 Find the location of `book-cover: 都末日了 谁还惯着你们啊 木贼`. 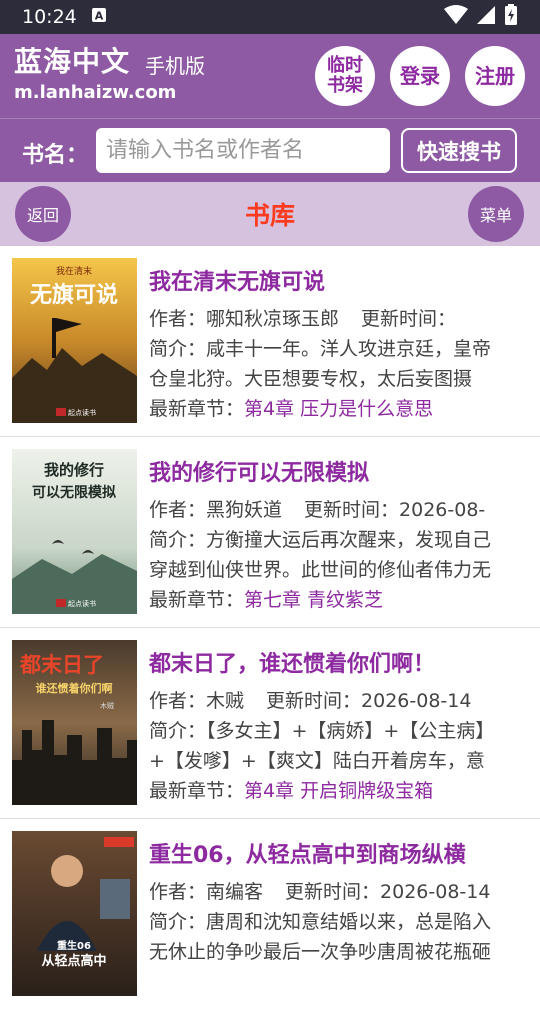

book-cover: 都末日了 谁还惯着你们啊 木贼 is located at coordinates (74, 722).